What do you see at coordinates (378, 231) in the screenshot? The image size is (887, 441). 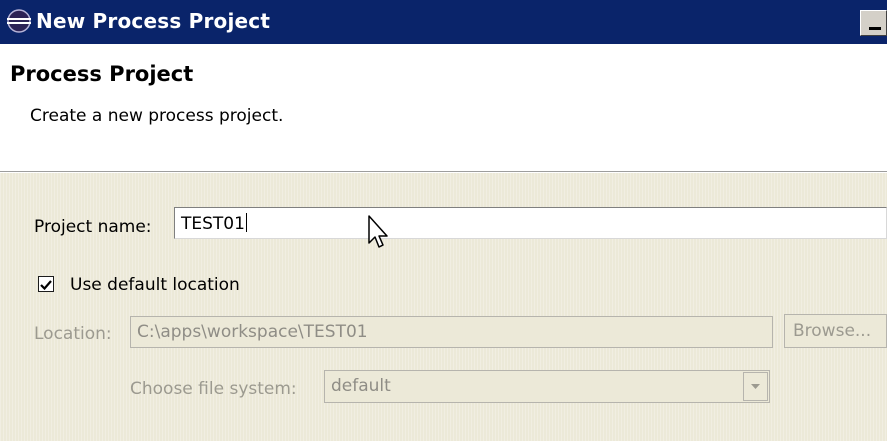 I see `mouse-pointer-icon` at bounding box center [378, 231].